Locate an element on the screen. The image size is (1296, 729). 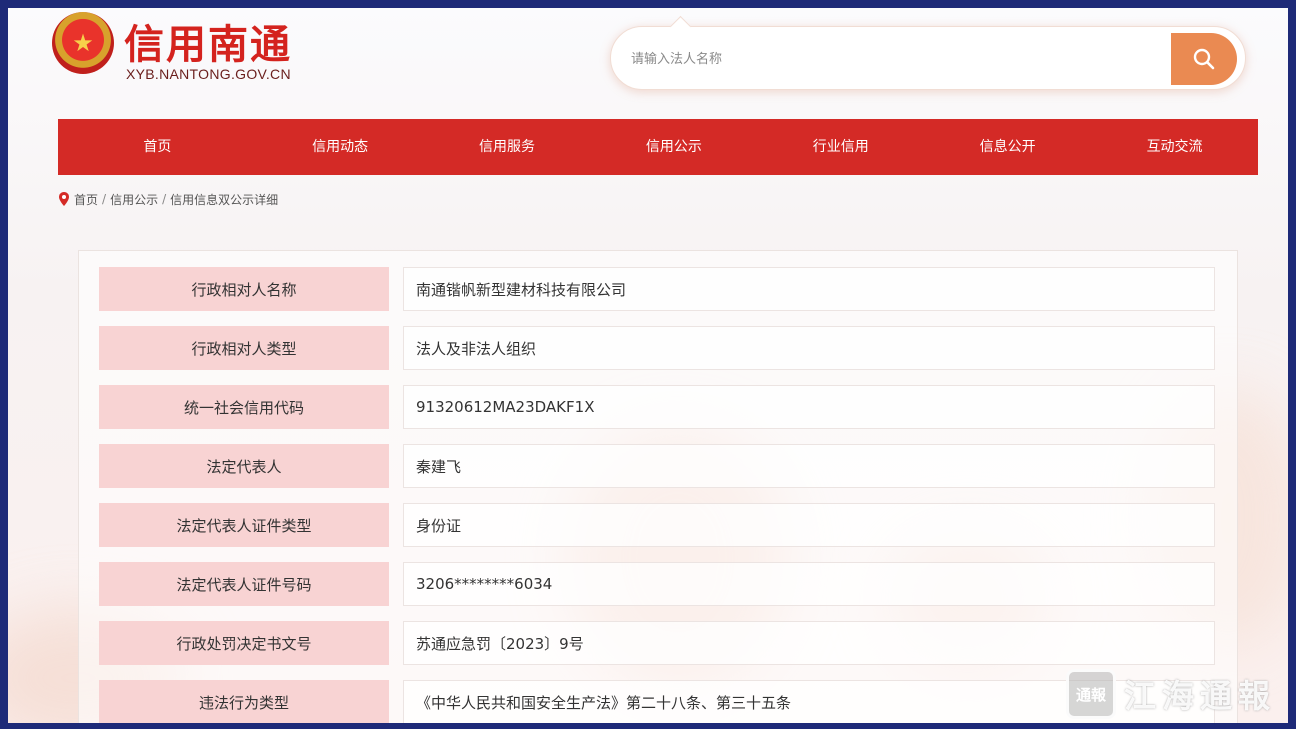
detail-label: 违法行为类型 is located at coordinates (244, 701).